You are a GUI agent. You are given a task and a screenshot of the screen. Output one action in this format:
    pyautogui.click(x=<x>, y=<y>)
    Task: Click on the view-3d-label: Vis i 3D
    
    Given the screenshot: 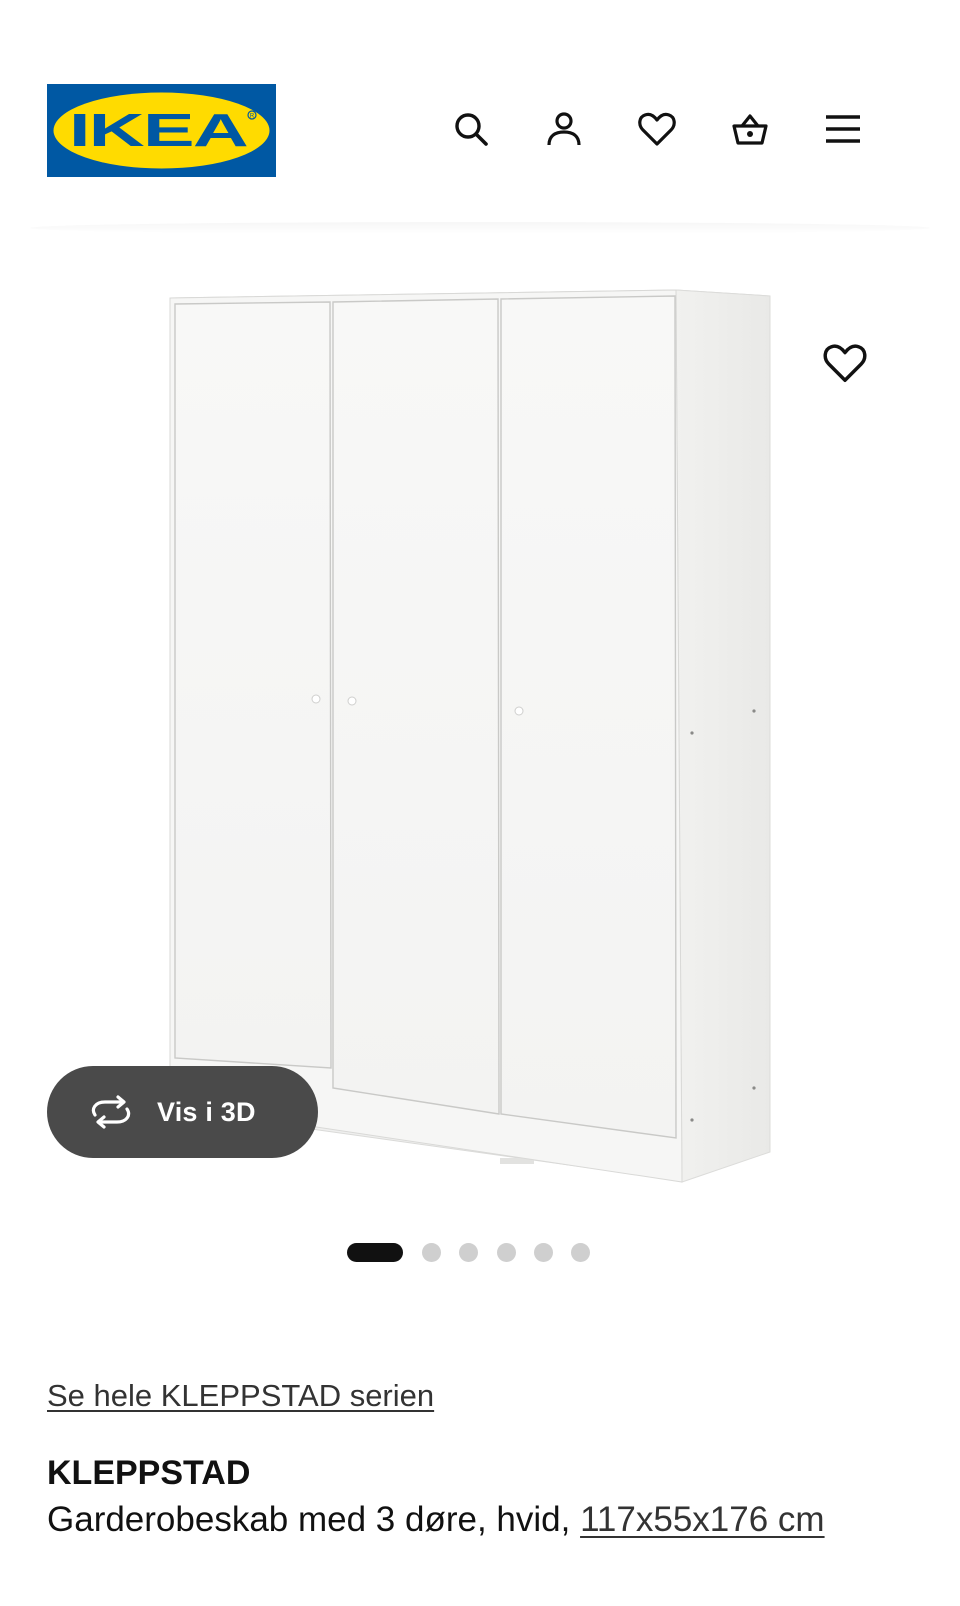 What is the action you would take?
    pyautogui.click(x=206, y=1111)
    